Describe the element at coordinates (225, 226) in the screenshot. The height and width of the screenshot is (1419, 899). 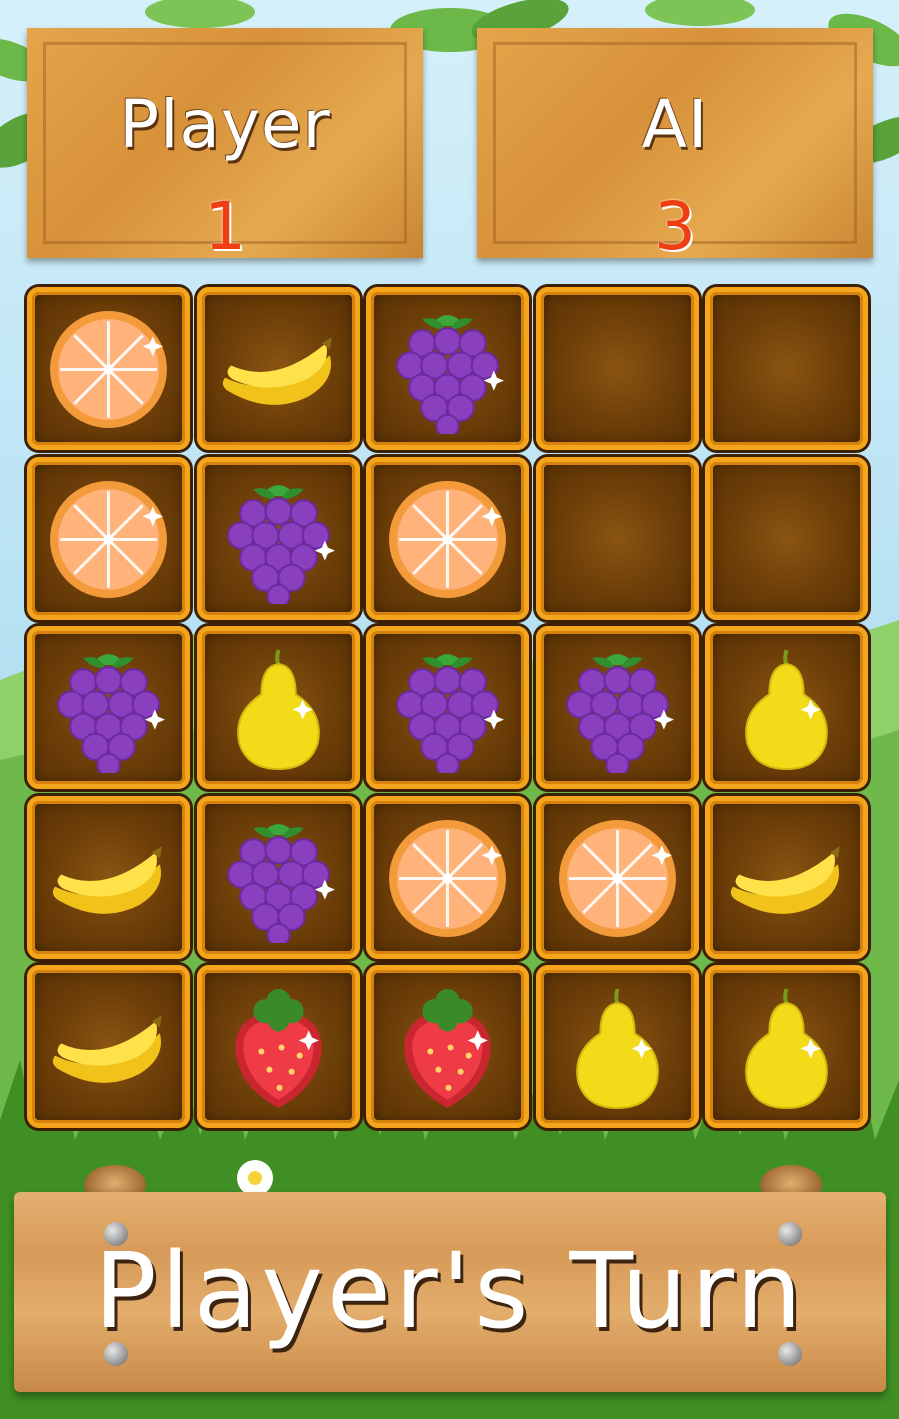
I see `player-score: 1` at that location.